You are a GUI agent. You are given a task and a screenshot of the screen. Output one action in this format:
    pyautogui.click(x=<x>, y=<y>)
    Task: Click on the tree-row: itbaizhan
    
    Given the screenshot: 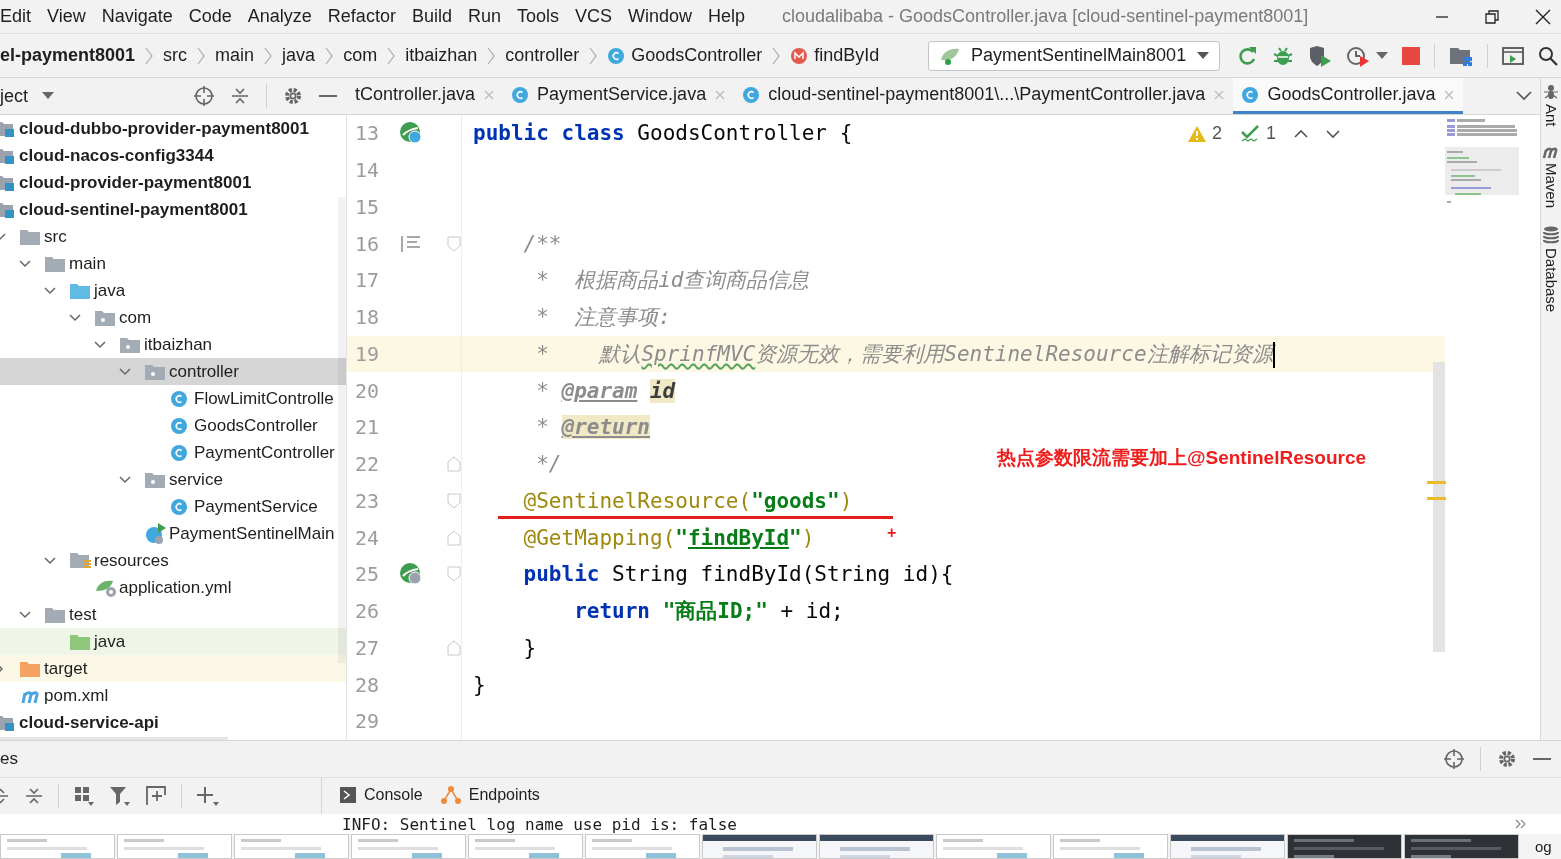 What is the action you would take?
    pyautogui.click(x=173, y=344)
    